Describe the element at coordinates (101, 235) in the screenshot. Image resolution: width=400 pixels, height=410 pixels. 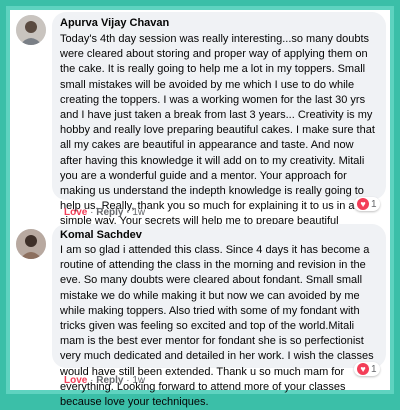
I see `comment-author: Komal Sachdev` at that location.